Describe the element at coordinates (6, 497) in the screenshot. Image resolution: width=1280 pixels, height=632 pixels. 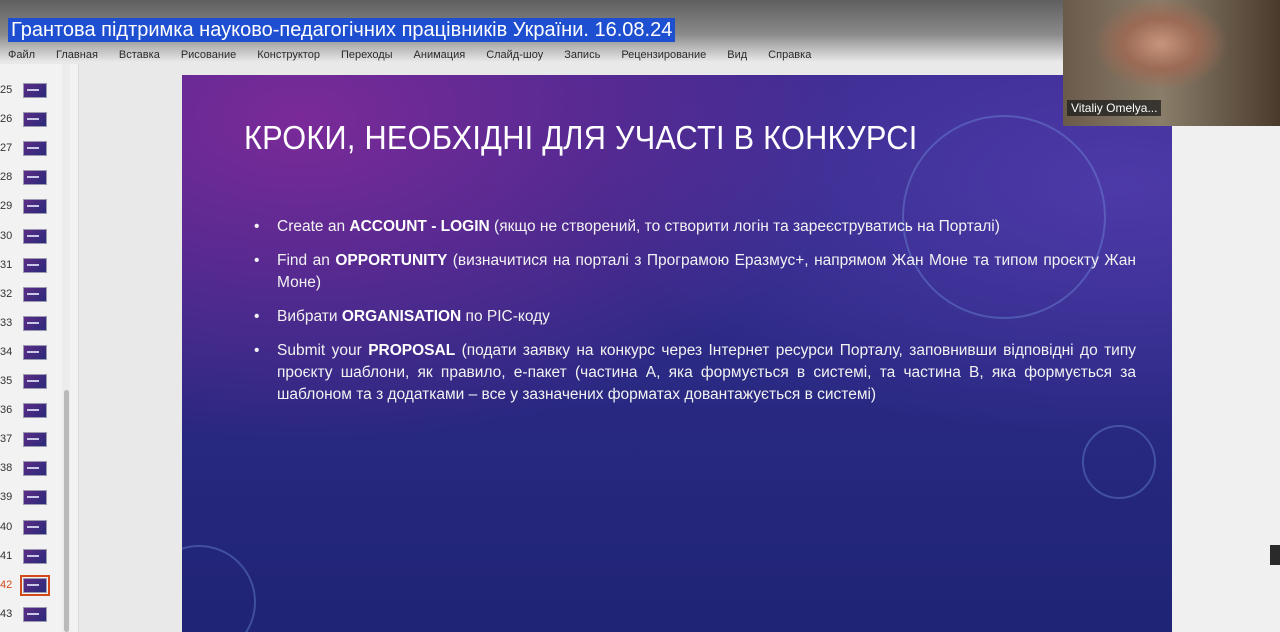
I see `slide-number: 39` at that location.